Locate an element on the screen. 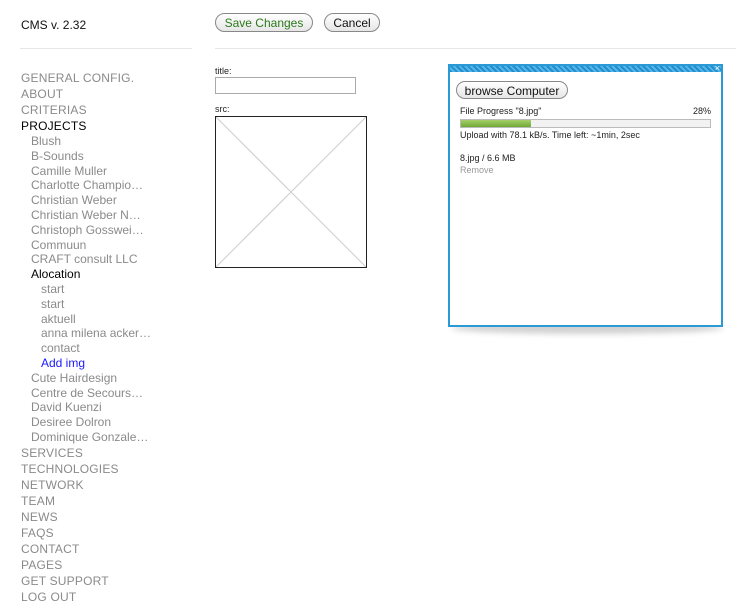 This screenshot has width=736, height=612. title-label: title: is located at coordinates (223, 71).